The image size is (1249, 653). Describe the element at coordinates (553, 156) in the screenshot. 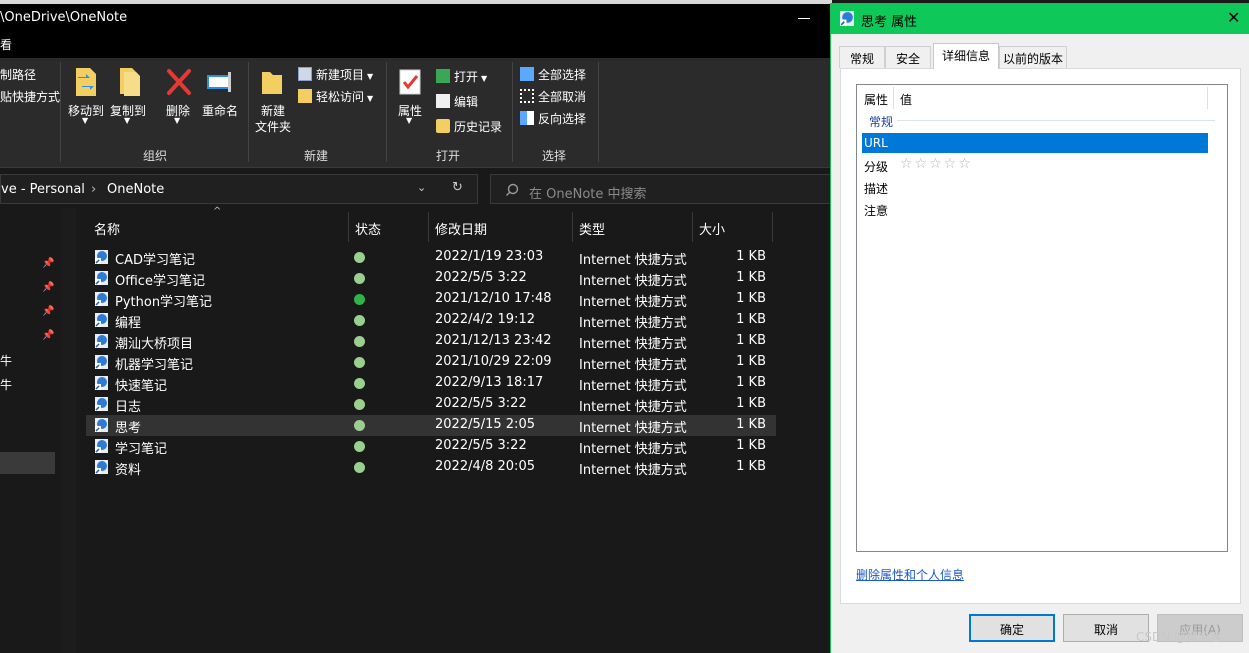

I see `group-label-select: 选择` at that location.